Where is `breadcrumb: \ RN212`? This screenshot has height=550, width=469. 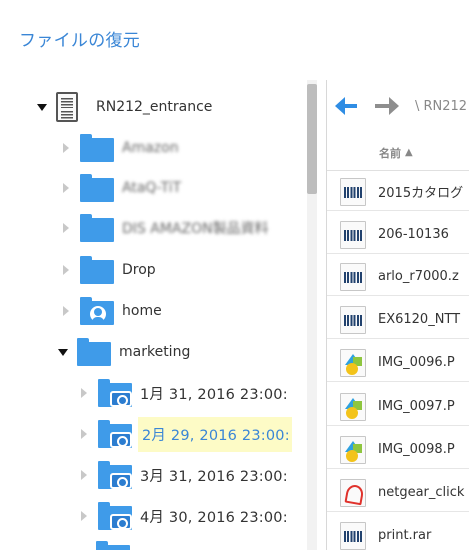
breadcrumb: \ RN212 is located at coordinates (441, 106).